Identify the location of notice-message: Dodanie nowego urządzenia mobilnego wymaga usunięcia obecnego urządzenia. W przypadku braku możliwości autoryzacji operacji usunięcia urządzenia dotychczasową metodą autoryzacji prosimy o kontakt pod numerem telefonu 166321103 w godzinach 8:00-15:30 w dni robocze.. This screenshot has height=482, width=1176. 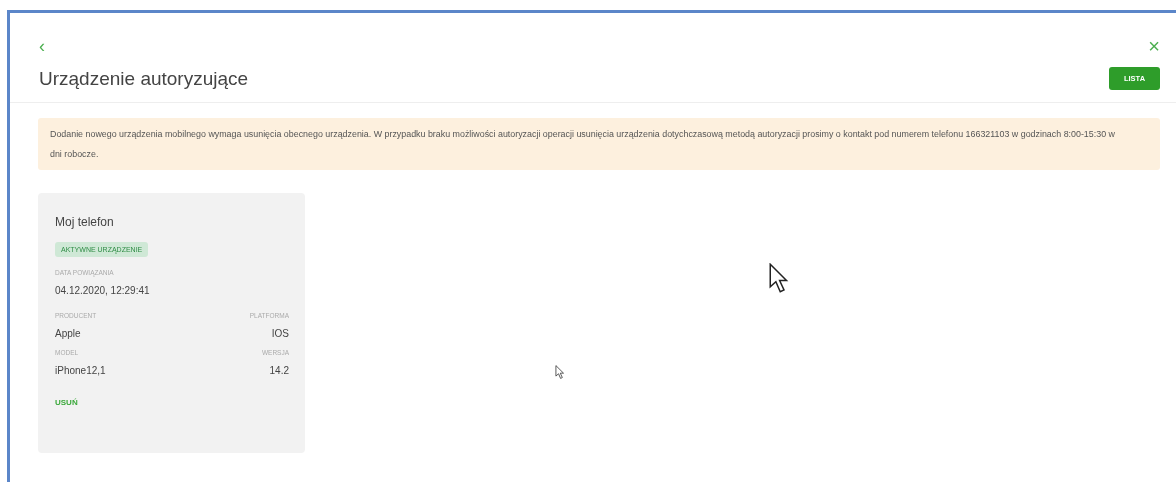
(599, 144).